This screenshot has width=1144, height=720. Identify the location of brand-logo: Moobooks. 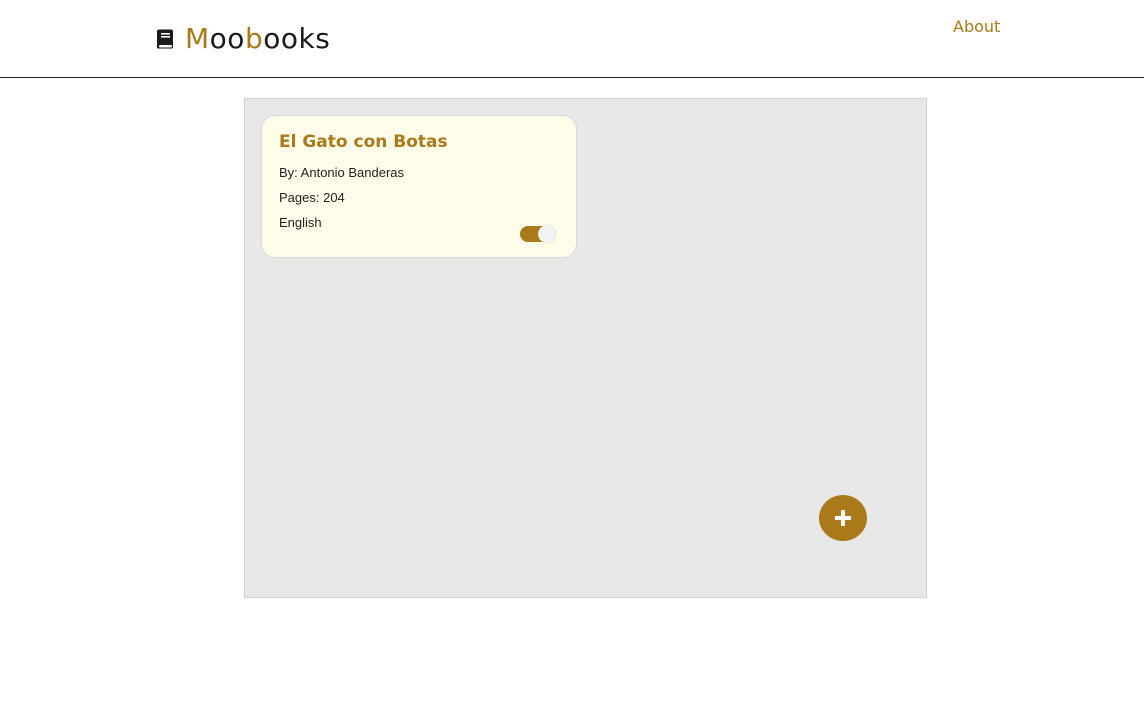
(243, 39).